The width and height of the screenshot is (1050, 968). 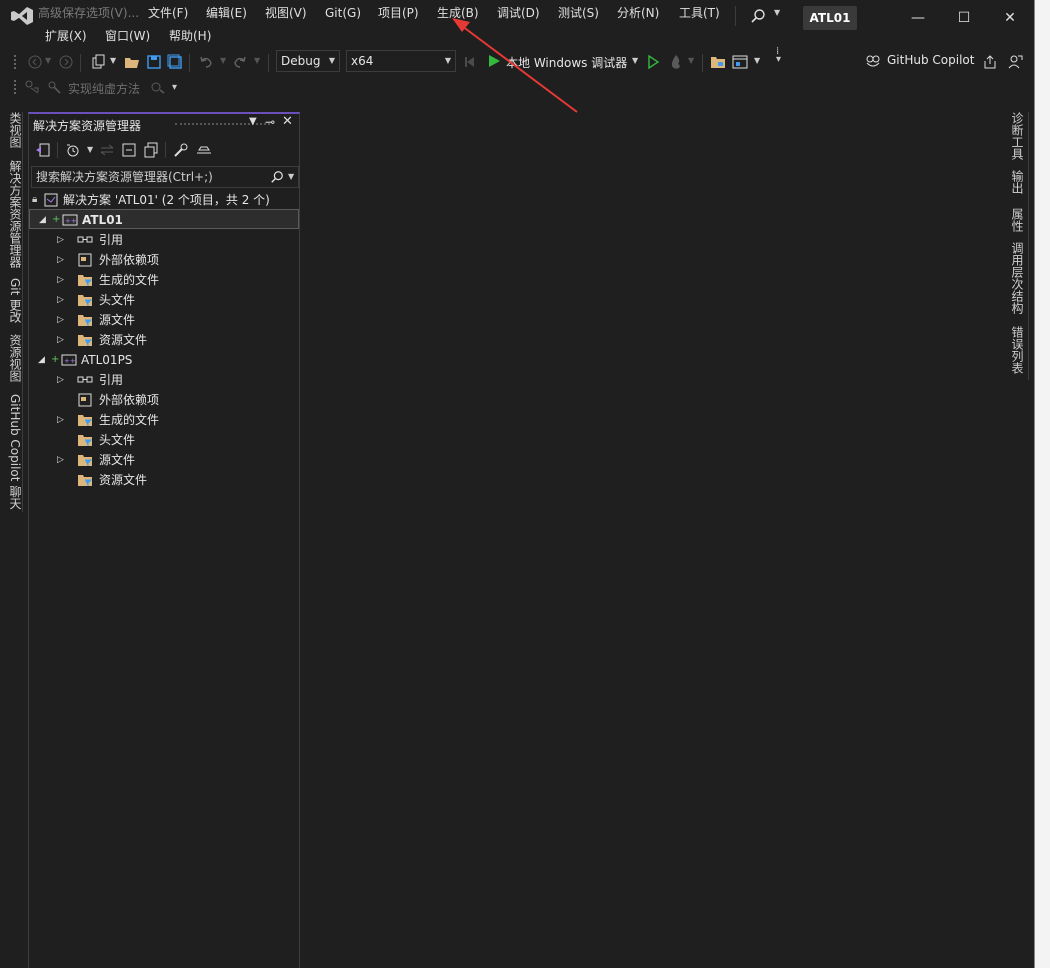 I want to click on tab-properties: 属性, so click(x=1017, y=220).